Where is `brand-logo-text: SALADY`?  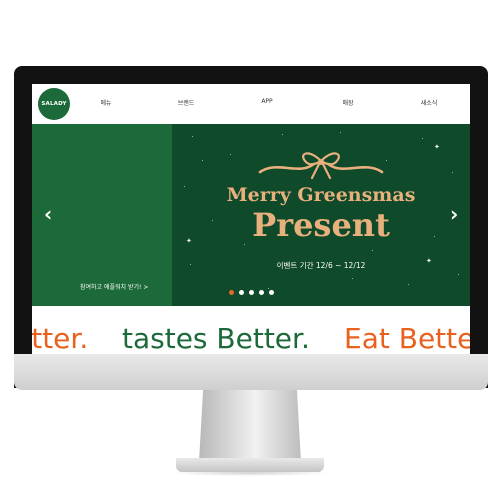 brand-logo-text: SALADY is located at coordinates (54, 104).